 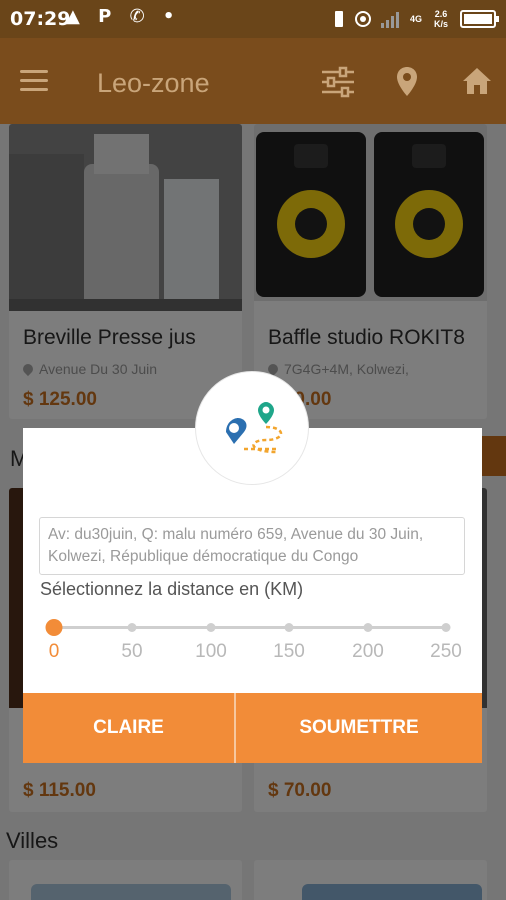 I want to click on slider-track, so click(x=250, y=627).